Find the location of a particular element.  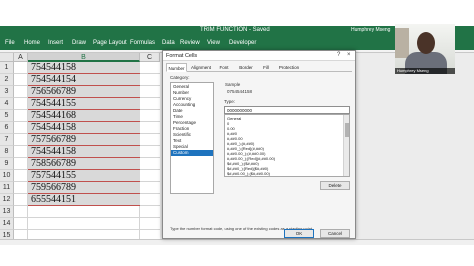

tab-review: Review is located at coordinates (190, 43).